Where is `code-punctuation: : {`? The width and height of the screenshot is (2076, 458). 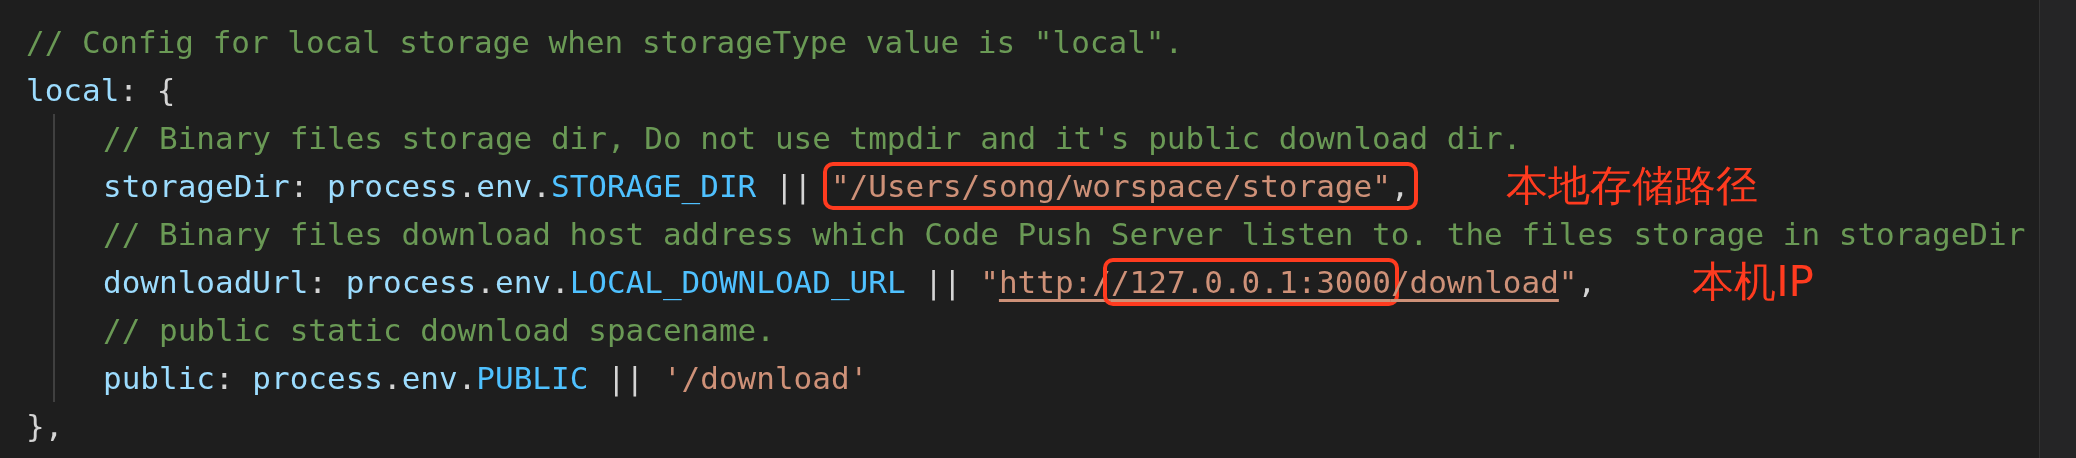 code-punctuation: : { is located at coordinates (147, 90).